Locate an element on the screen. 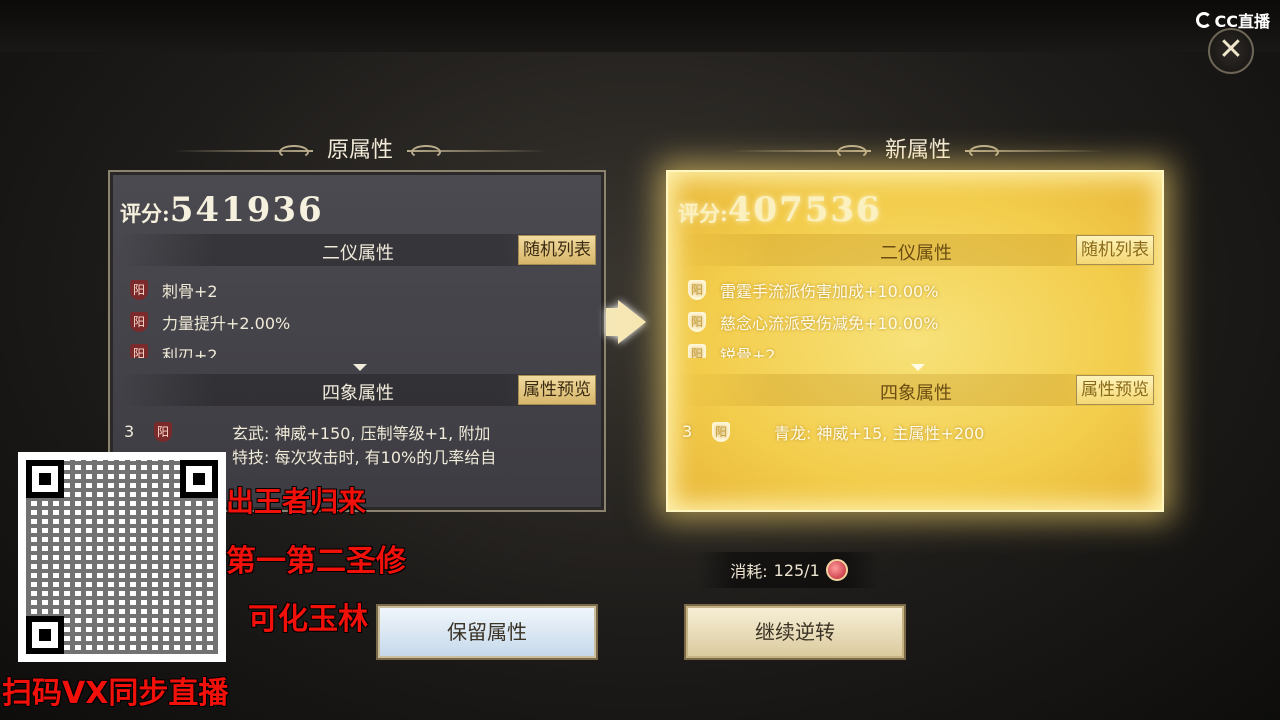 This screenshot has height=720, width=1280. attr-item: 阳利刃+2 is located at coordinates (360, 348).